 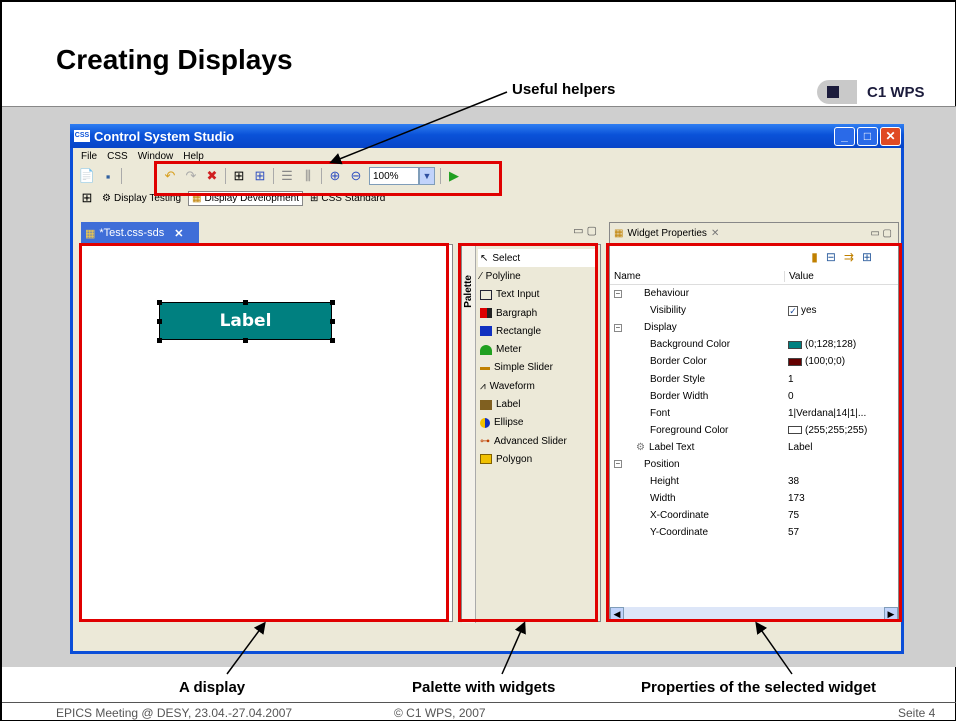 What do you see at coordinates (754, 234) in the screenshot?
I see `tab-widget-properties: ▦ Widget Properties ✕ ▭ ▢` at bounding box center [754, 234].